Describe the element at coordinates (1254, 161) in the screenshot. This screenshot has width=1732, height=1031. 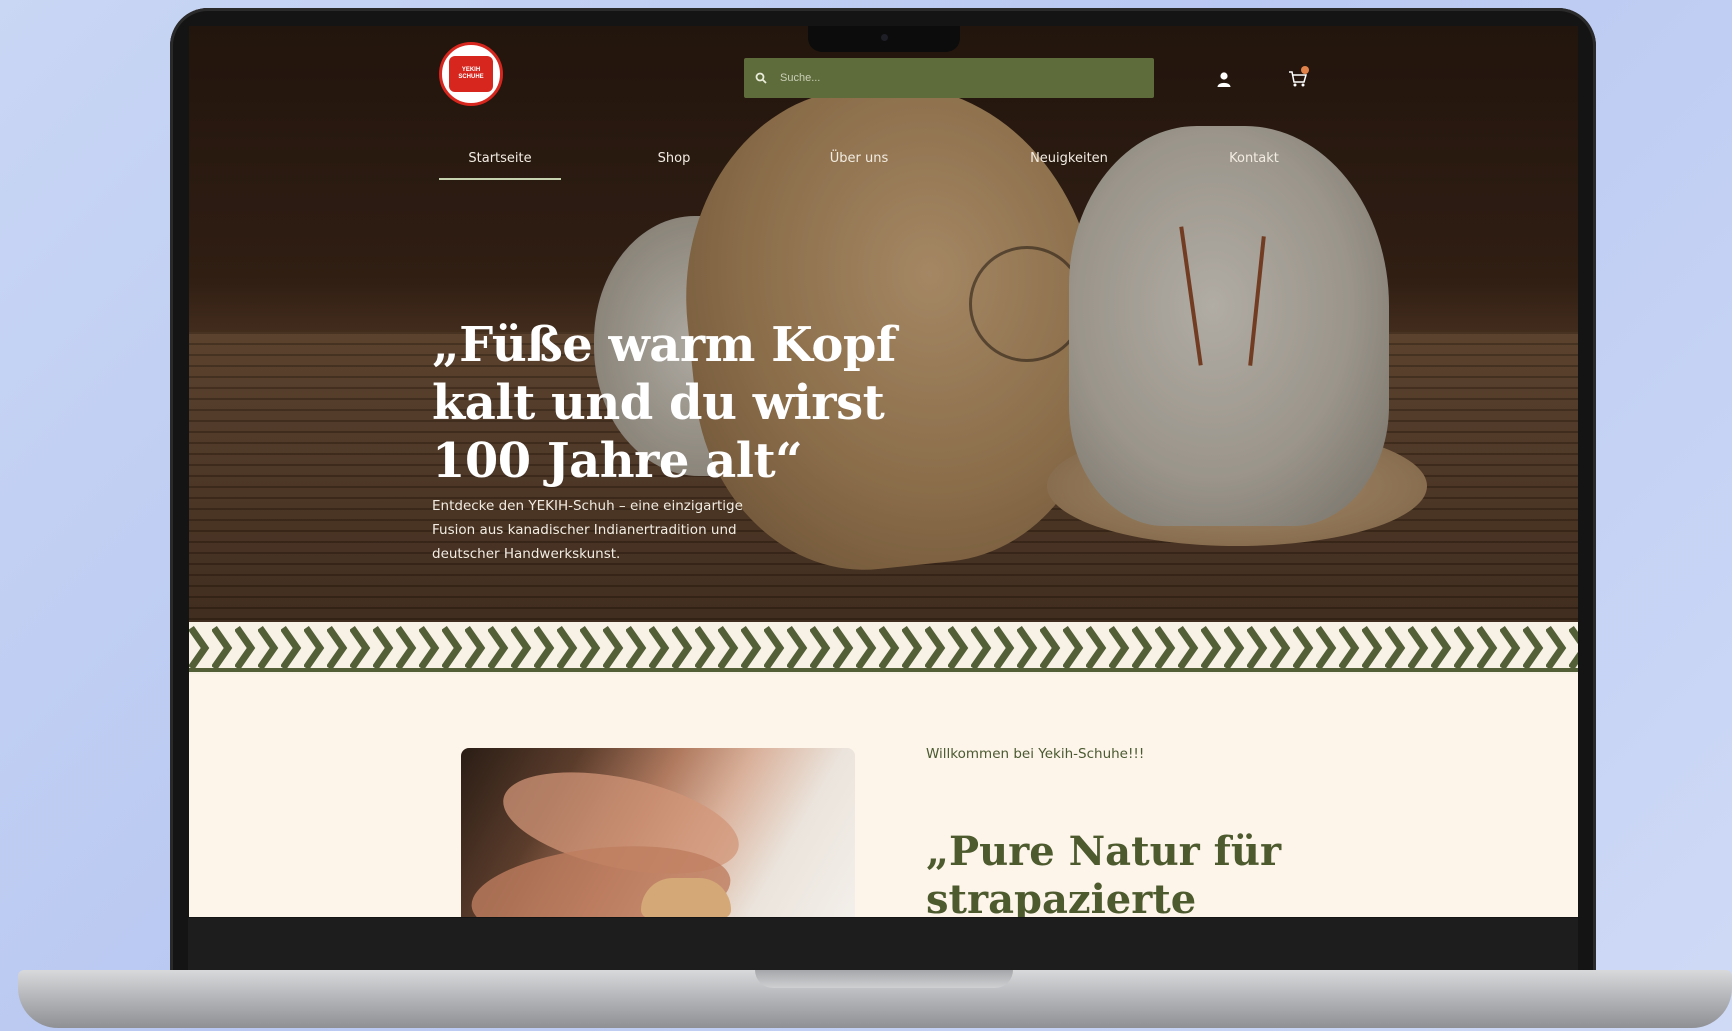
I see `nav-item-kontakt: Kontakt` at that location.